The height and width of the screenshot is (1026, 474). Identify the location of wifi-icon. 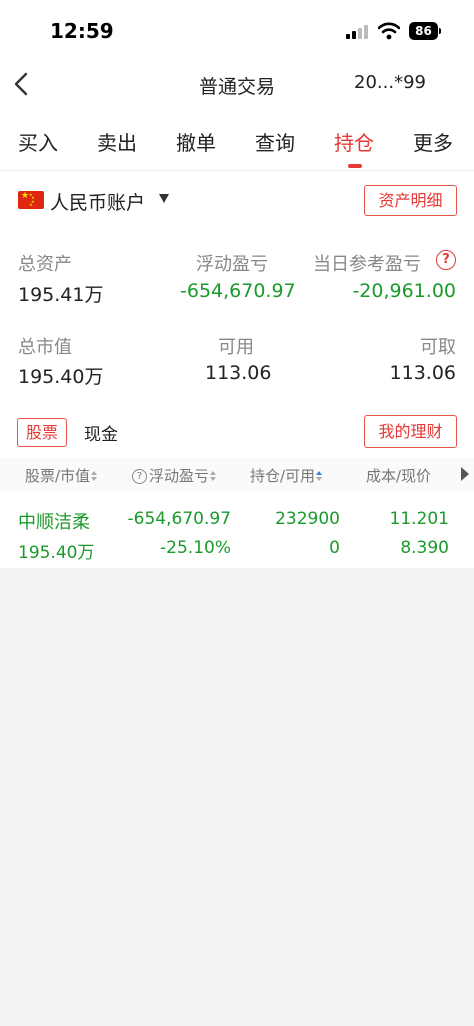
(389, 31).